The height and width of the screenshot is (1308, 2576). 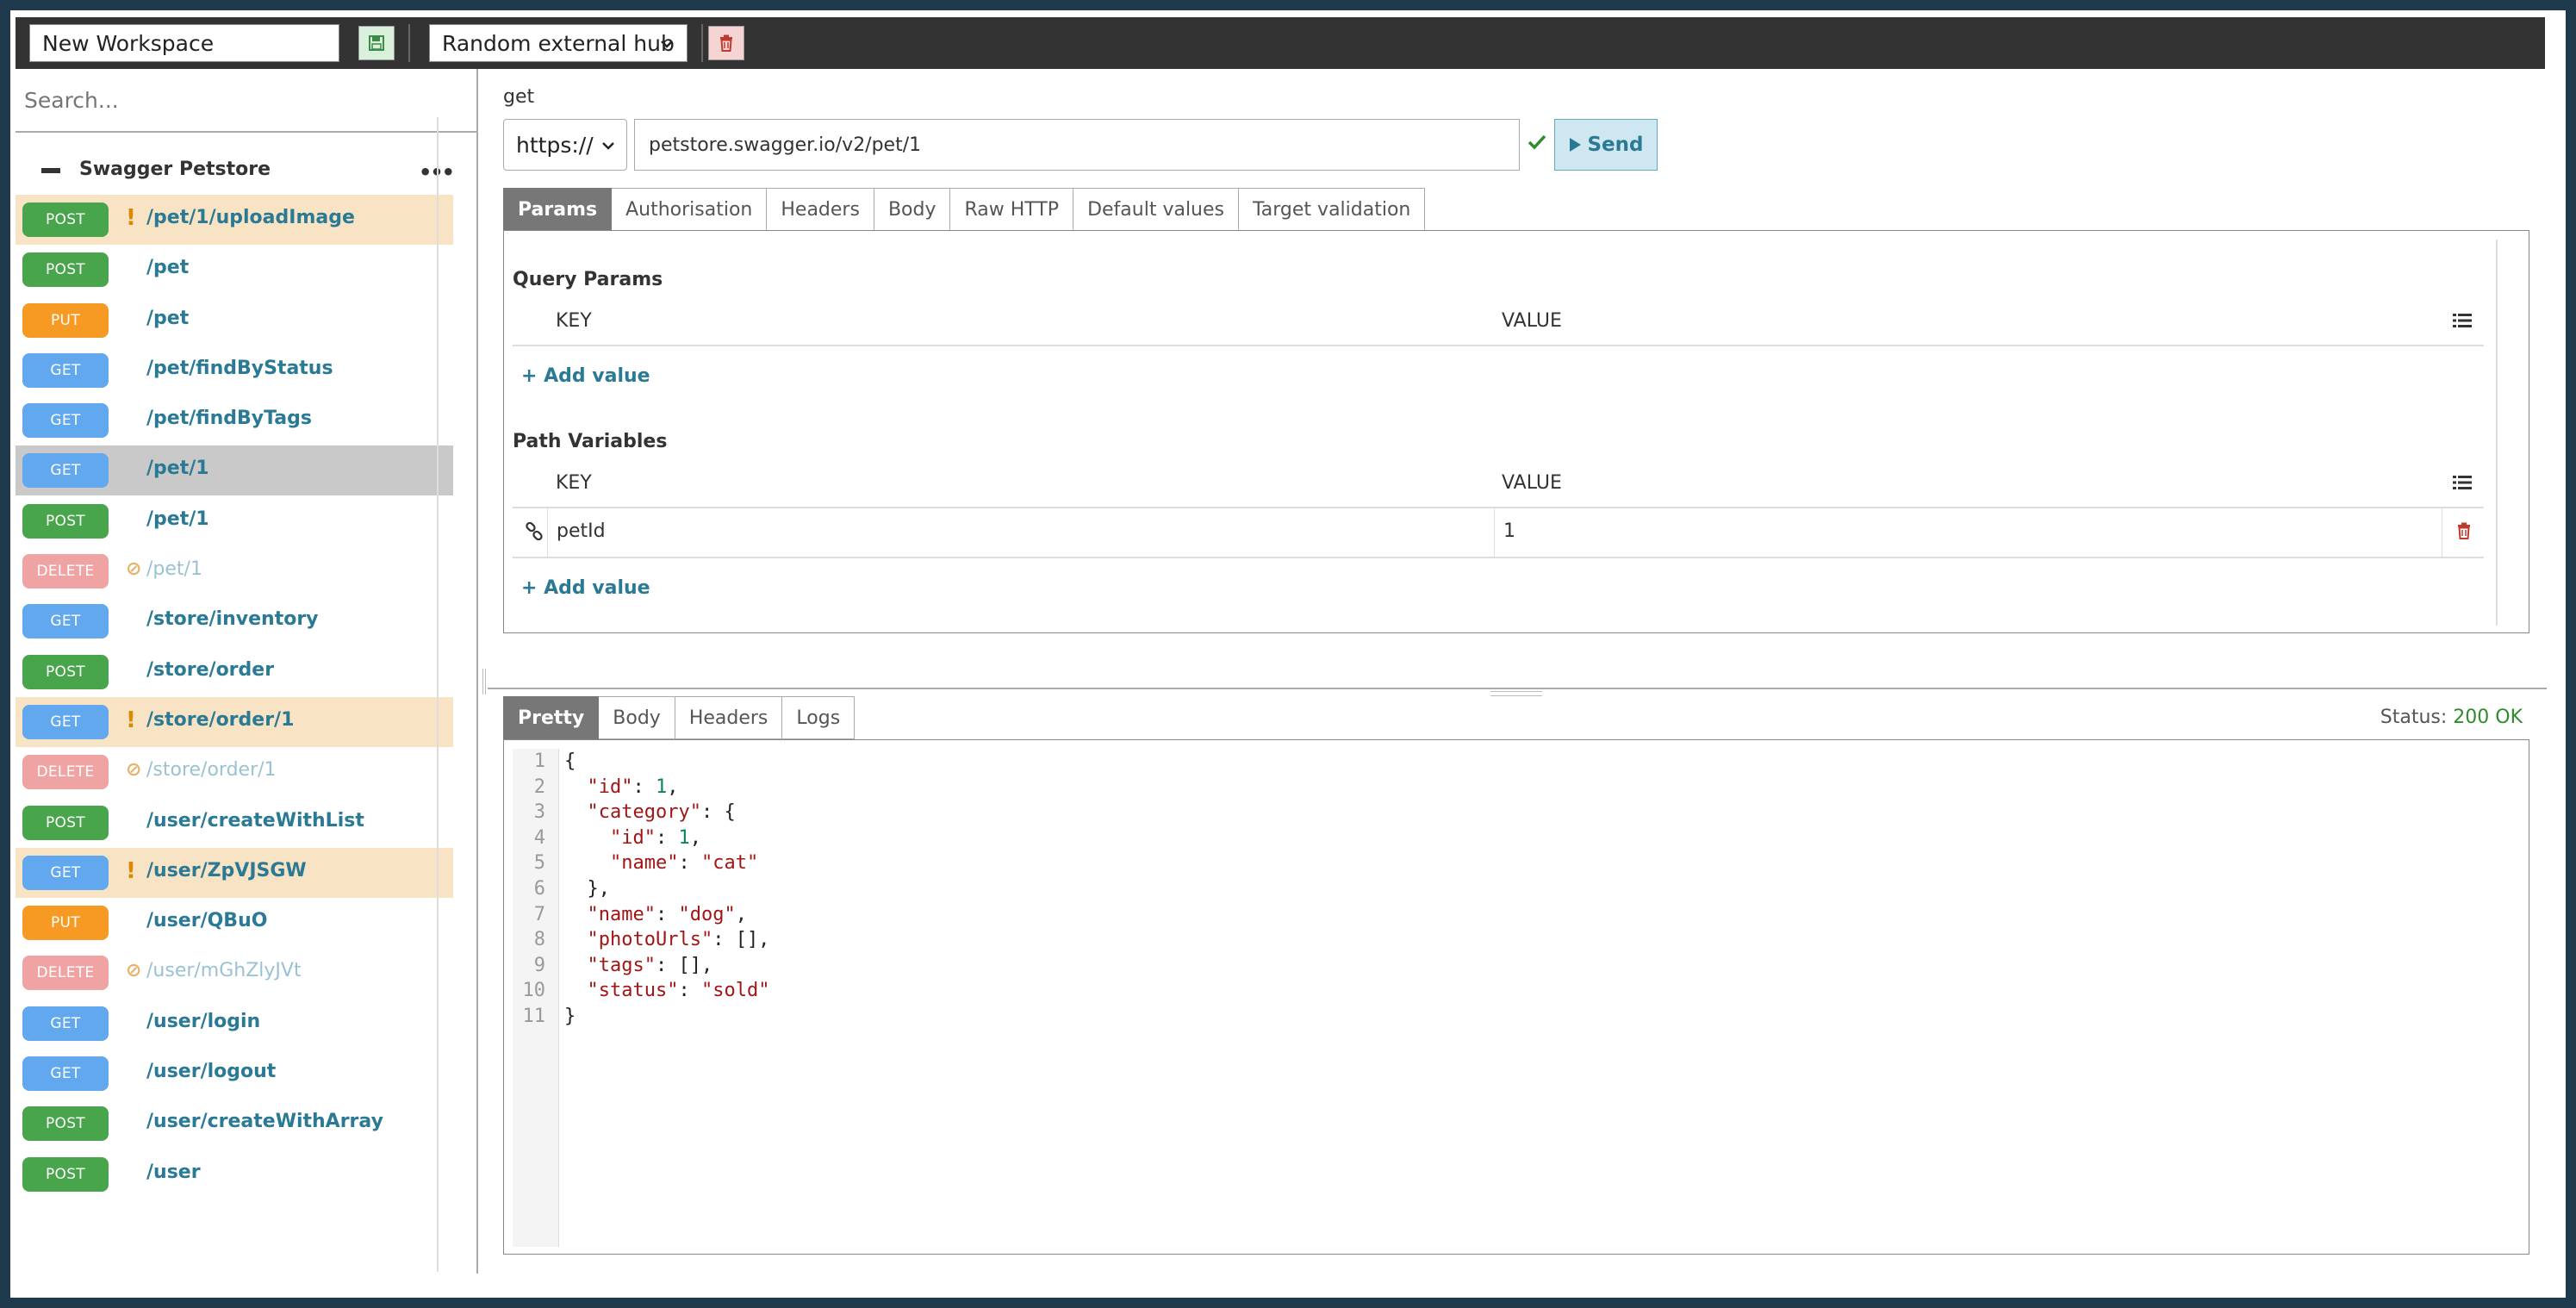 I want to click on line-number: 2, so click(x=539, y=786).